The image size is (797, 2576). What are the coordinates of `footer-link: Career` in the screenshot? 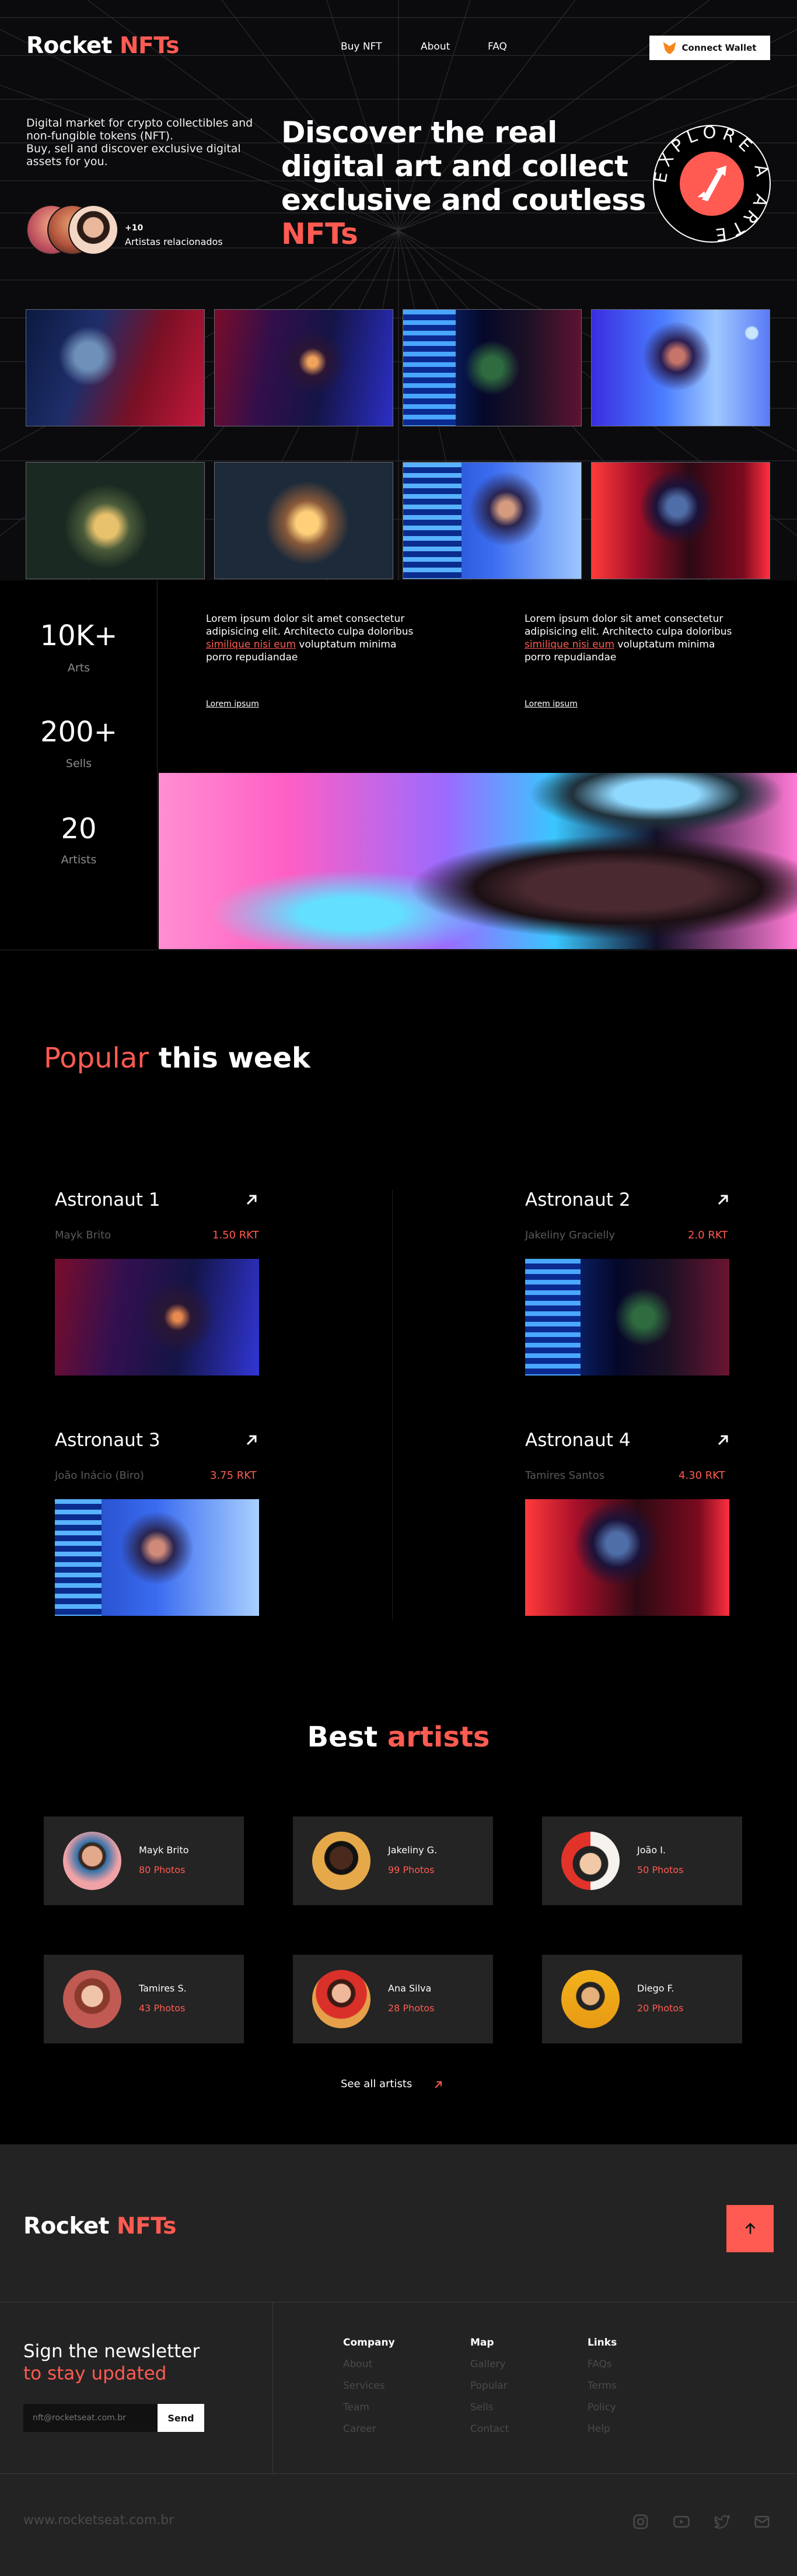 It's located at (369, 2434).